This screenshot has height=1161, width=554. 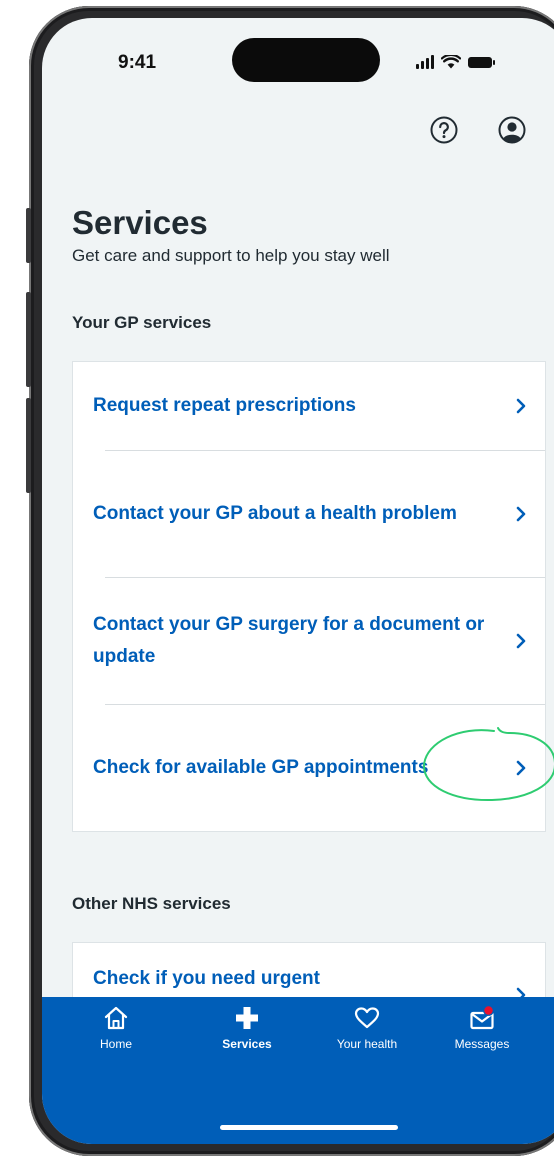 What do you see at coordinates (115, 1044) in the screenshot?
I see `nav-label: Home` at bounding box center [115, 1044].